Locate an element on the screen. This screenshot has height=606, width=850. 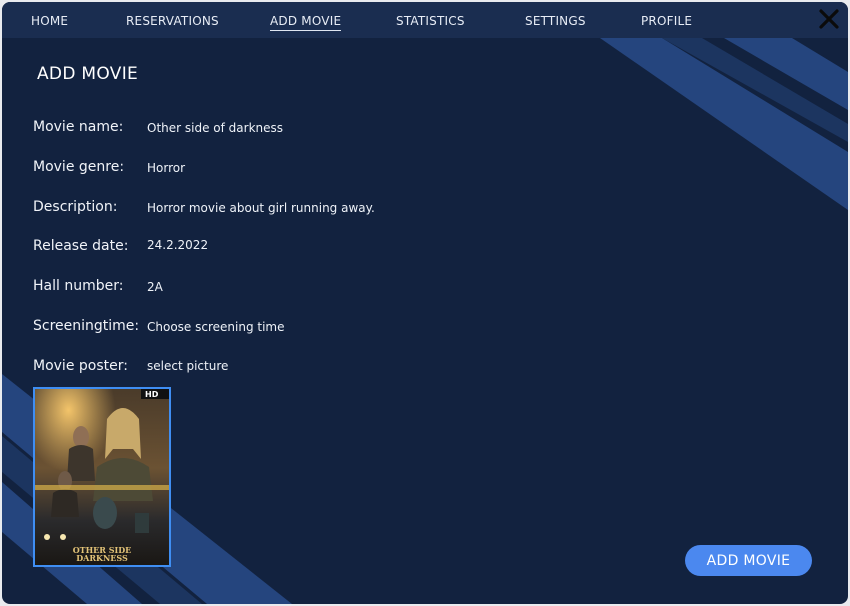
release-date-label: Release date: is located at coordinates (81, 246).